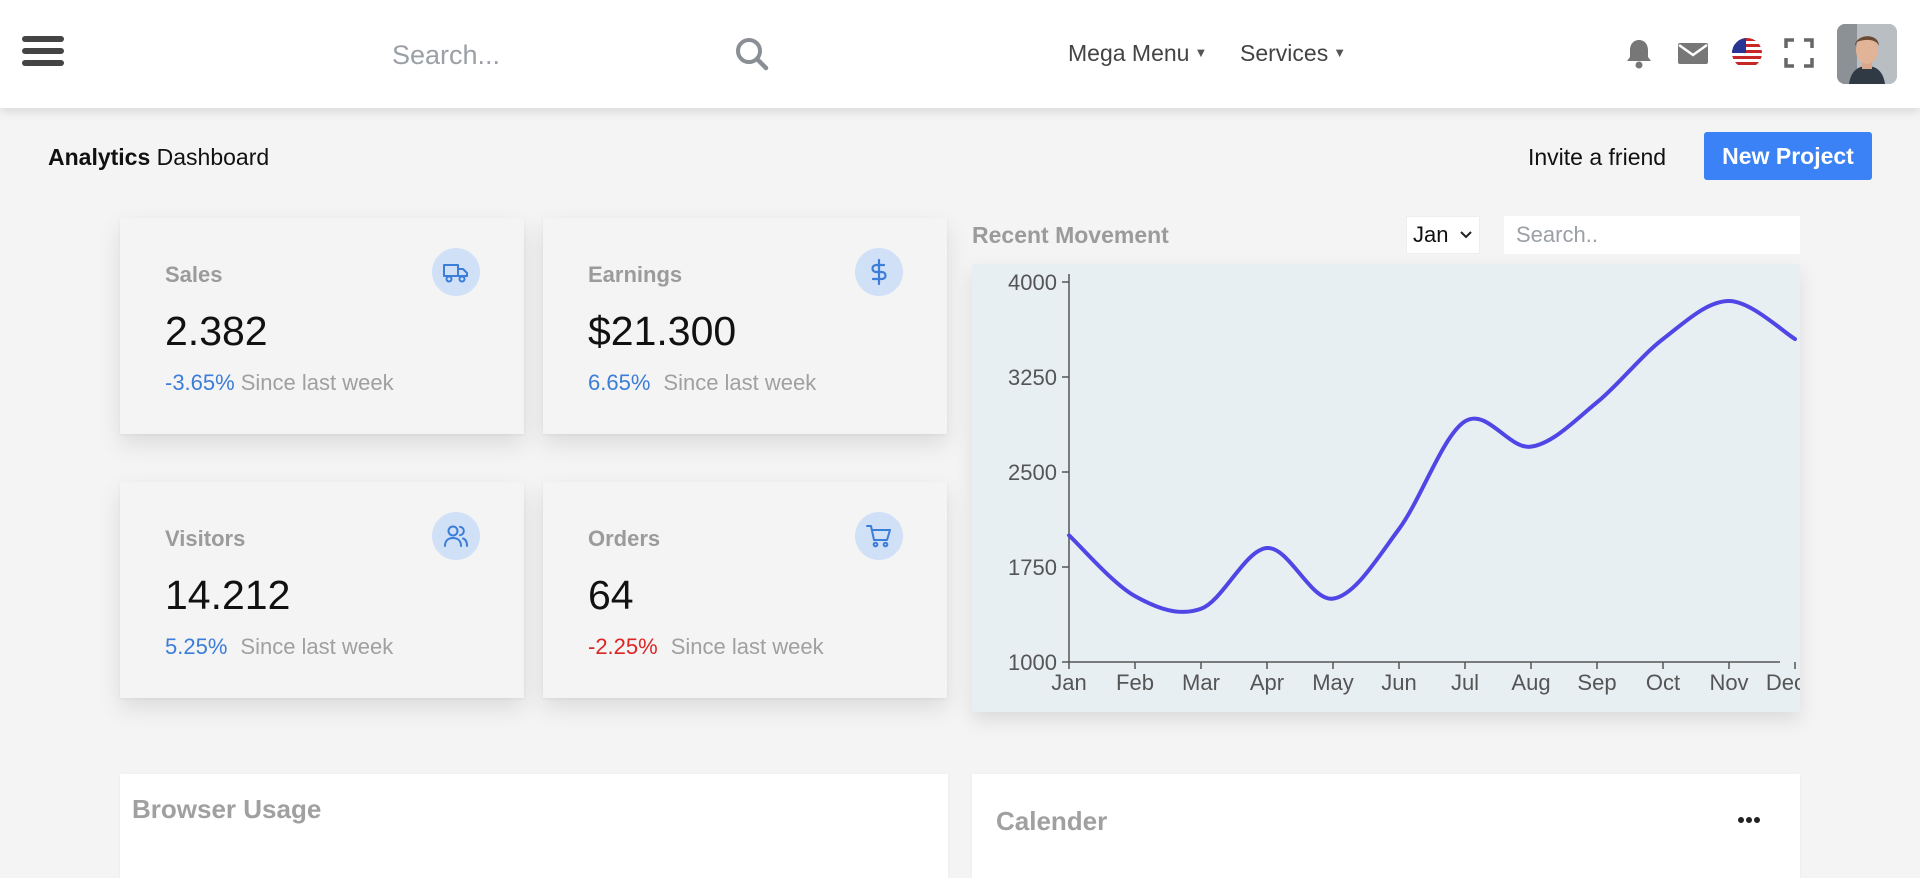 The width and height of the screenshot is (1920, 878). Describe the element at coordinates (635, 274) in the screenshot. I see `stat-label: Earnings` at that location.